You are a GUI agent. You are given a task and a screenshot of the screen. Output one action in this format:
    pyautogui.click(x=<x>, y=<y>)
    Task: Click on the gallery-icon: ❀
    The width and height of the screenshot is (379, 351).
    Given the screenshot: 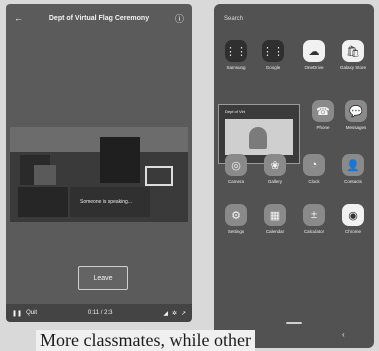 What is the action you would take?
    pyautogui.click(x=275, y=165)
    